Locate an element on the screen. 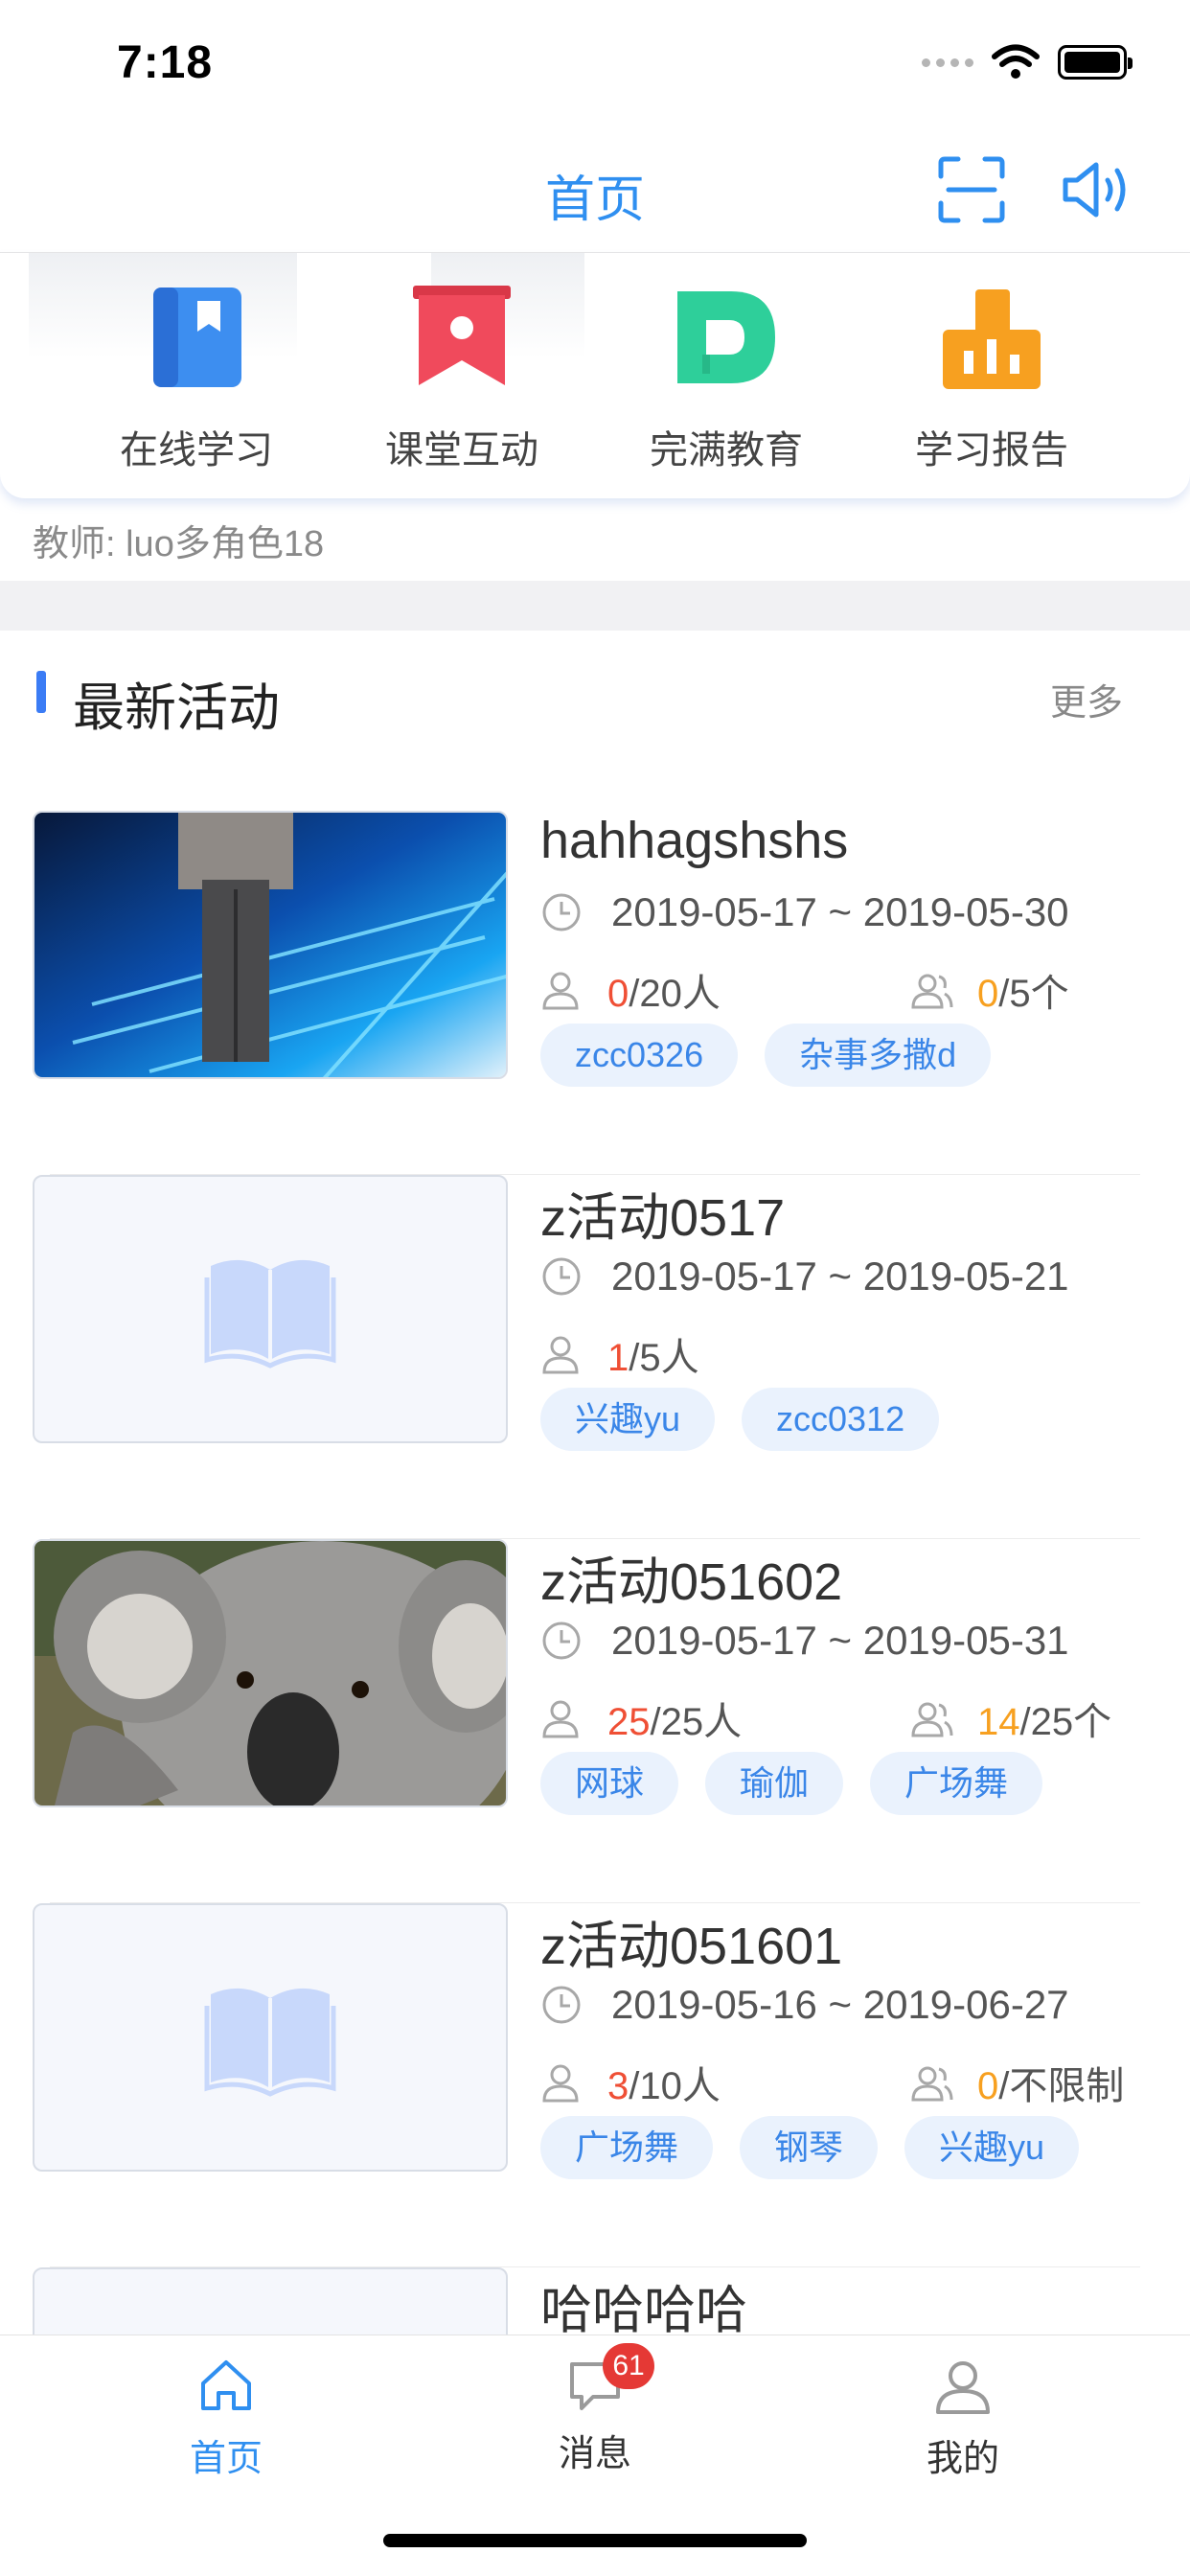  section-accent-bar is located at coordinates (41, 692).